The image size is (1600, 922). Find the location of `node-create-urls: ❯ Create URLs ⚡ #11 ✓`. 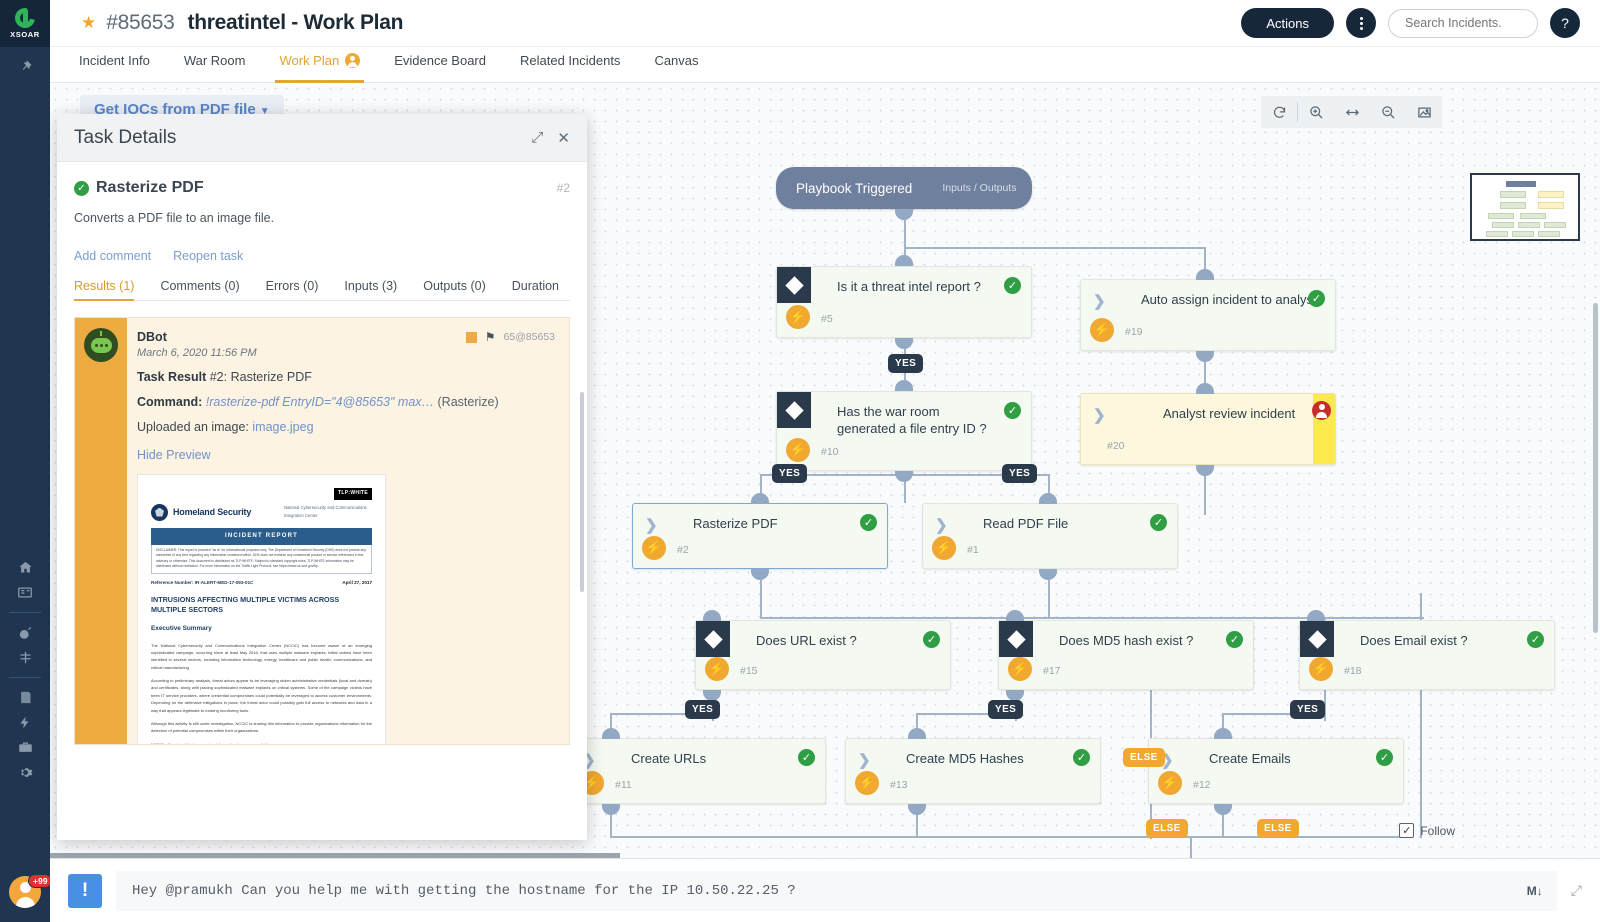

node-create-urls: ❯ Create URLs ⚡ #11 ✓ is located at coordinates (698, 771).